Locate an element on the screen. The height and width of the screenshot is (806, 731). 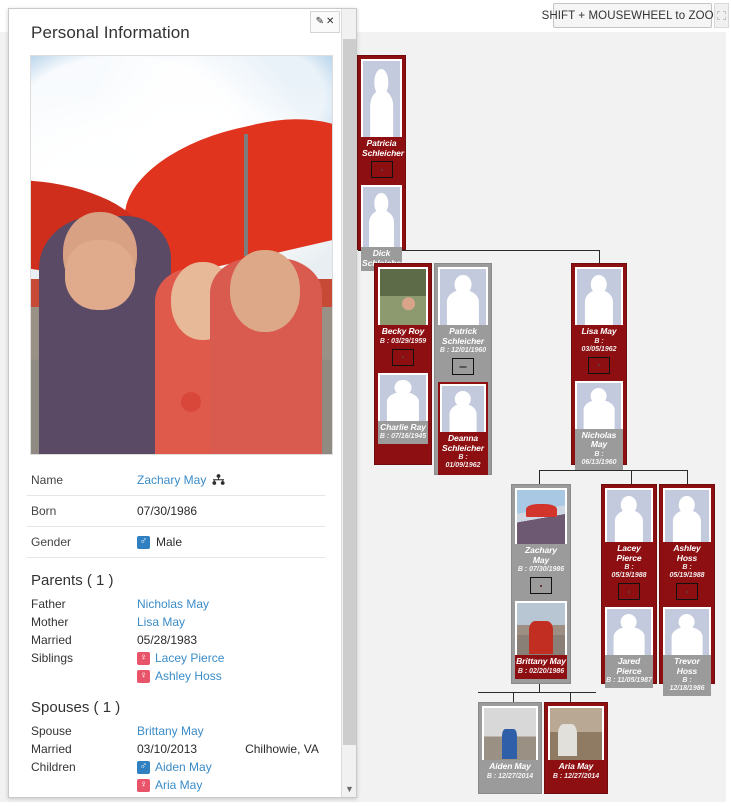
tree-card-trevor: Trevor Hoss B : 12/18/1986 is located at coordinates (687, 652).